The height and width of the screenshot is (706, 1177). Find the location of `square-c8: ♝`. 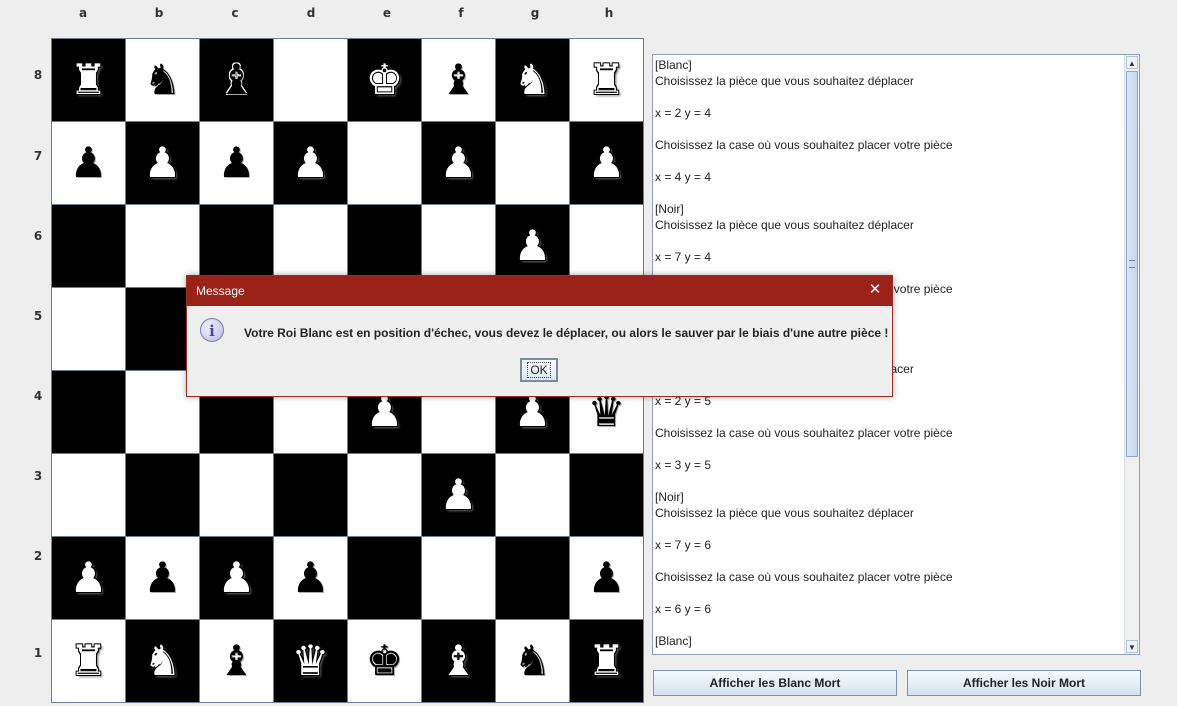

square-c8: ♝ is located at coordinates (236, 80).